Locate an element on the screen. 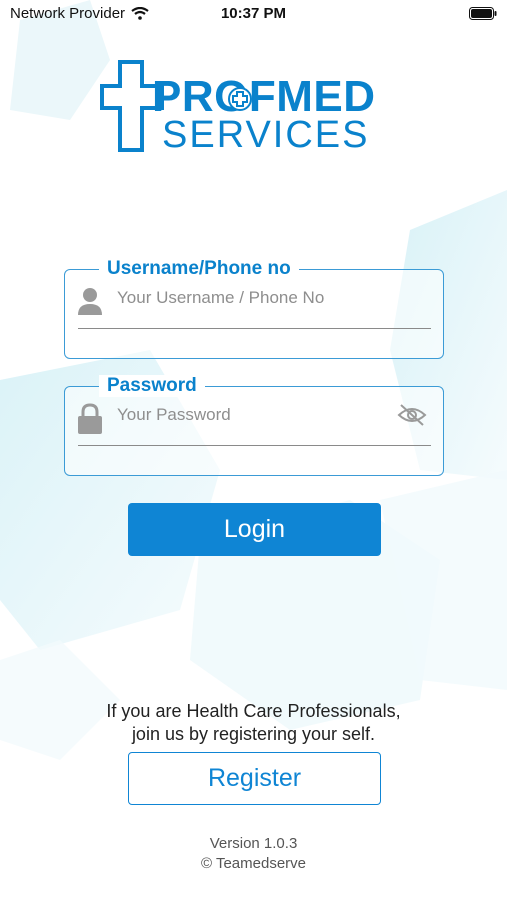 This screenshot has width=507, height=900. password-field-group: Password is located at coordinates (254, 425).